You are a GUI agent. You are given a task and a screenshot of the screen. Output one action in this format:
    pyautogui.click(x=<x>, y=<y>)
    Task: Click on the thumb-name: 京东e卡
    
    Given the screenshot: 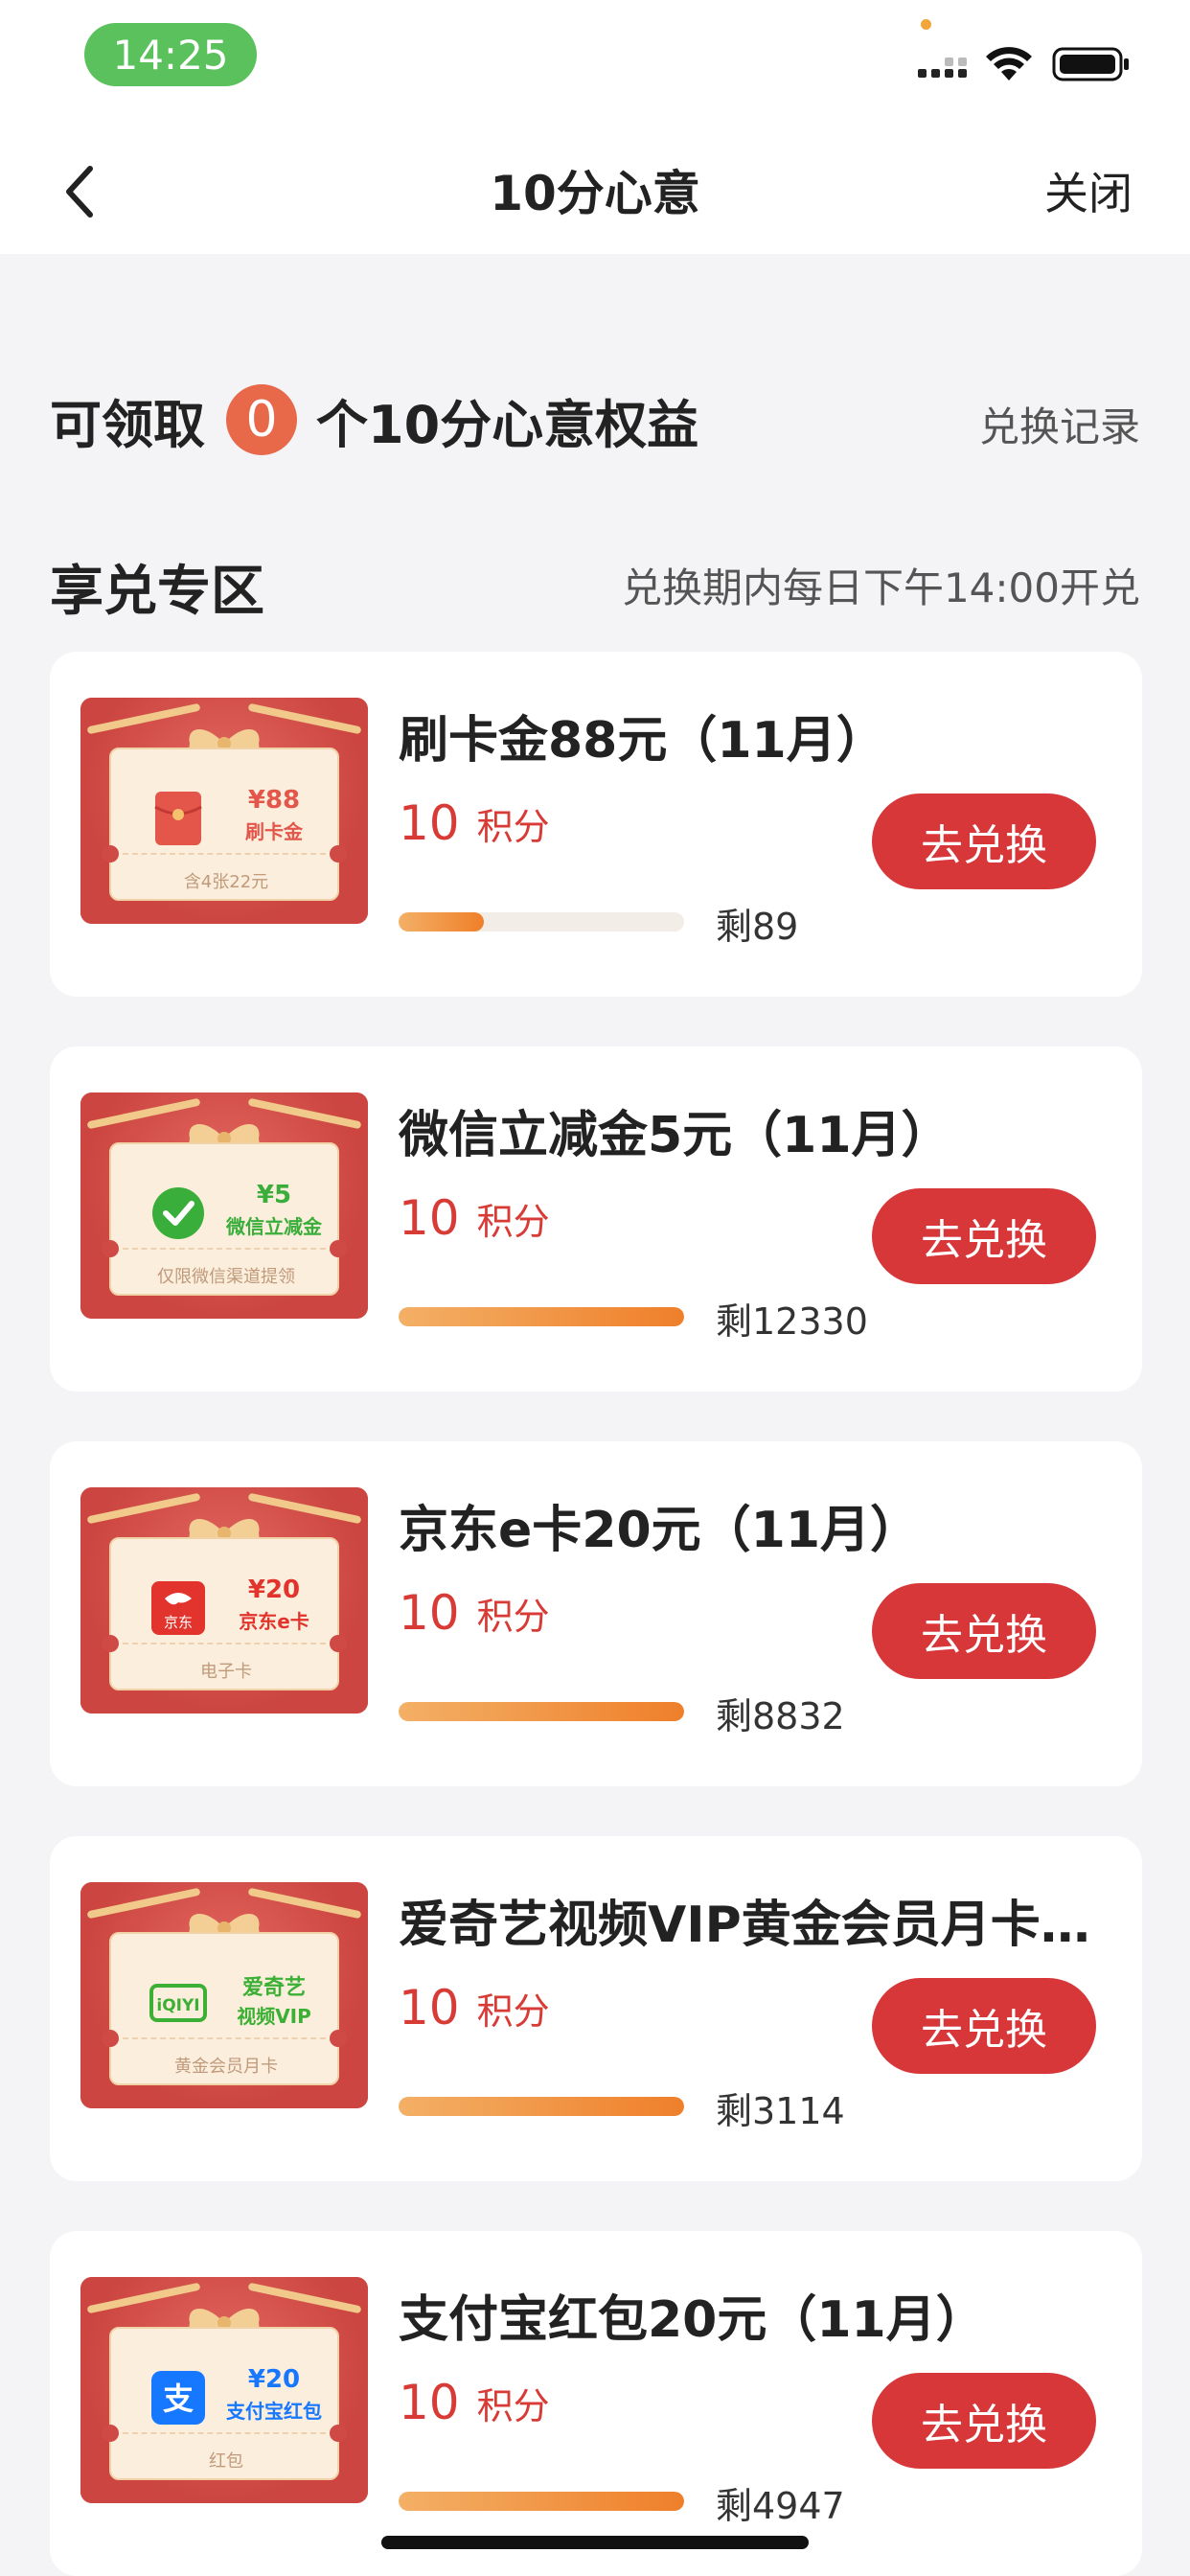 What is the action you would take?
    pyautogui.click(x=274, y=1621)
    